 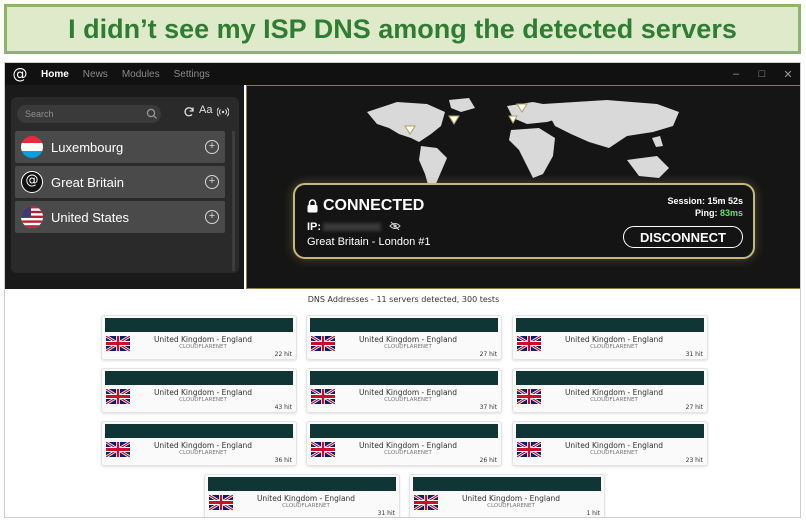 What do you see at coordinates (731, 213) in the screenshot?
I see `ping-value: 83ms` at bounding box center [731, 213].